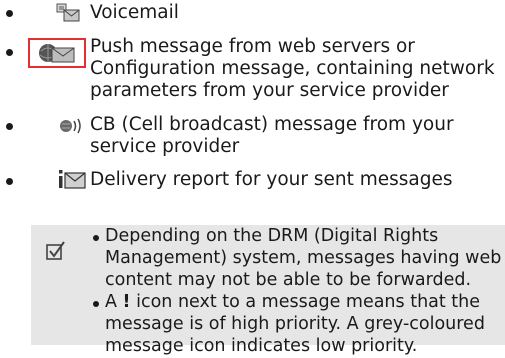 Image resolution: width=505 pixels, height=358 pixels. I want to click on list-item-delivery-report: Delivery report for your sent messages, so click(252, 182).